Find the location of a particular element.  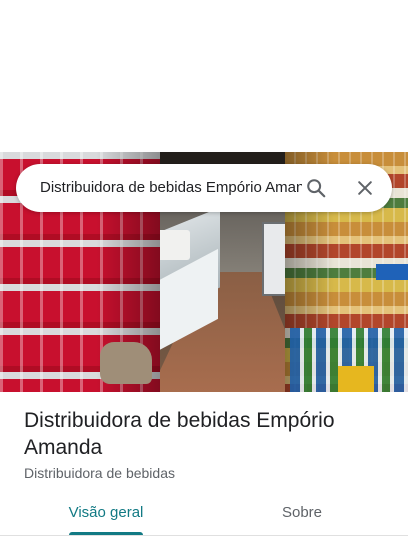

search-box: Distribuidora de bebidas Empório Amanda is located at coordinates (204, 188).